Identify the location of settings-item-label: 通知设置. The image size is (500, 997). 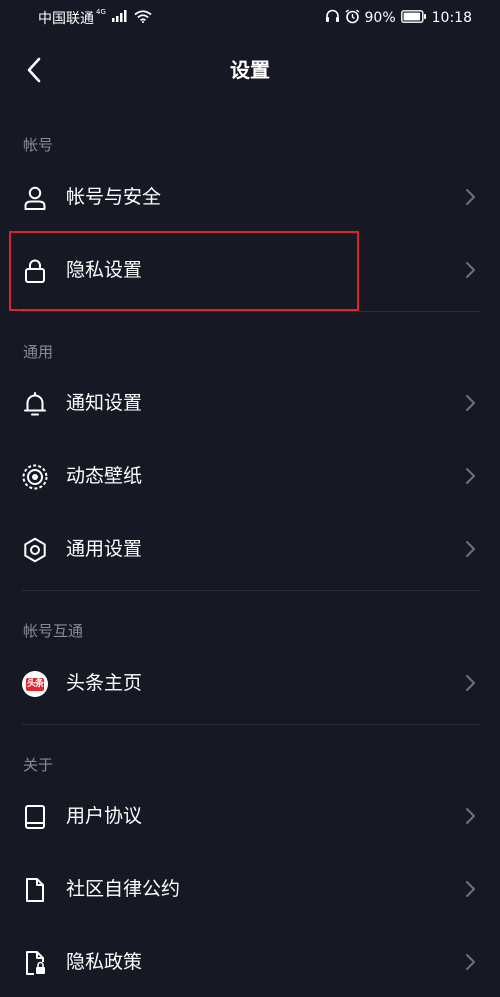
(104, 403).